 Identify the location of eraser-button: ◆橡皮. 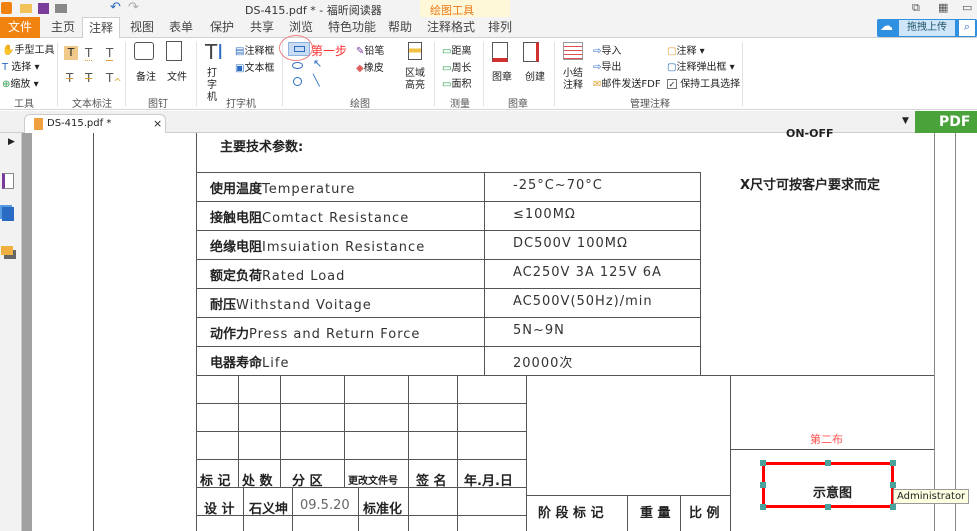
(370, 66).